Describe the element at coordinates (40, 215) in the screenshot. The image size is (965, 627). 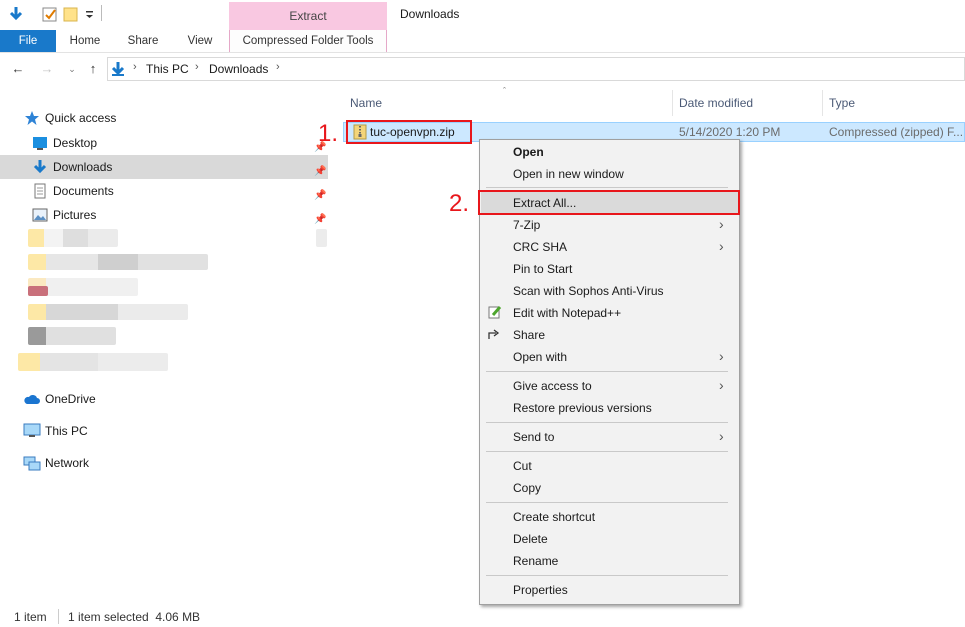
I see `pictures-icon` at that location.